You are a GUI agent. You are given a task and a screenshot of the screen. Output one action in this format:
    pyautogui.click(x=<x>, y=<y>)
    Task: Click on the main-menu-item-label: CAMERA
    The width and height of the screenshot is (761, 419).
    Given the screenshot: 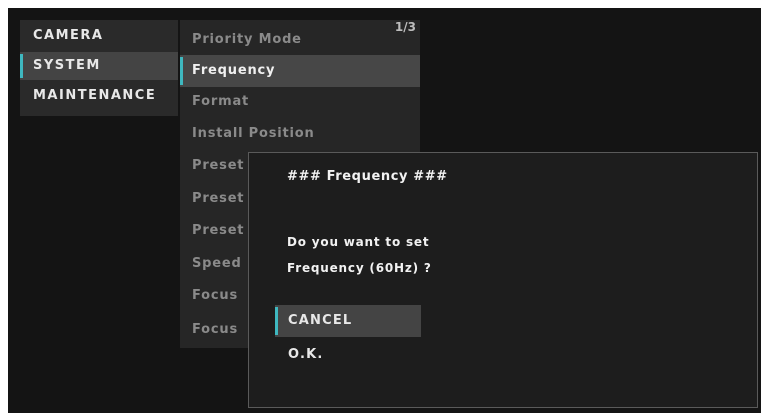 What is the action you would take?
    pyautogui.click(x=68, y=35)
    